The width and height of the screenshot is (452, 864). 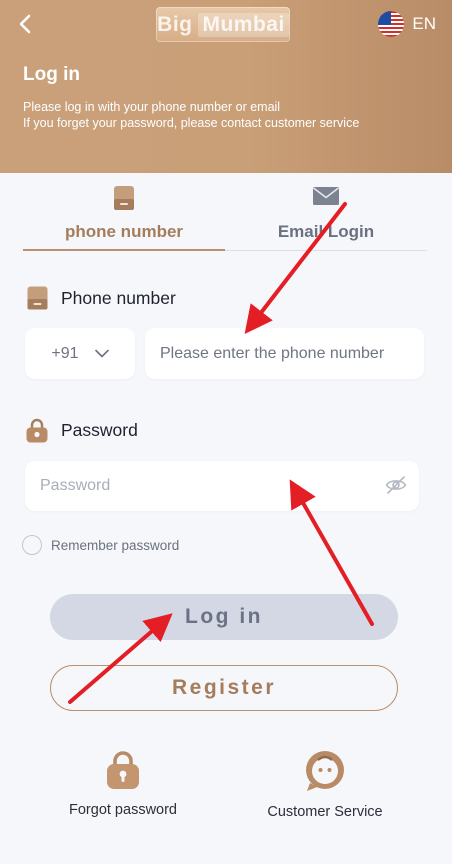 I want to click on eye-off-icon, so click(x=396, y=485).